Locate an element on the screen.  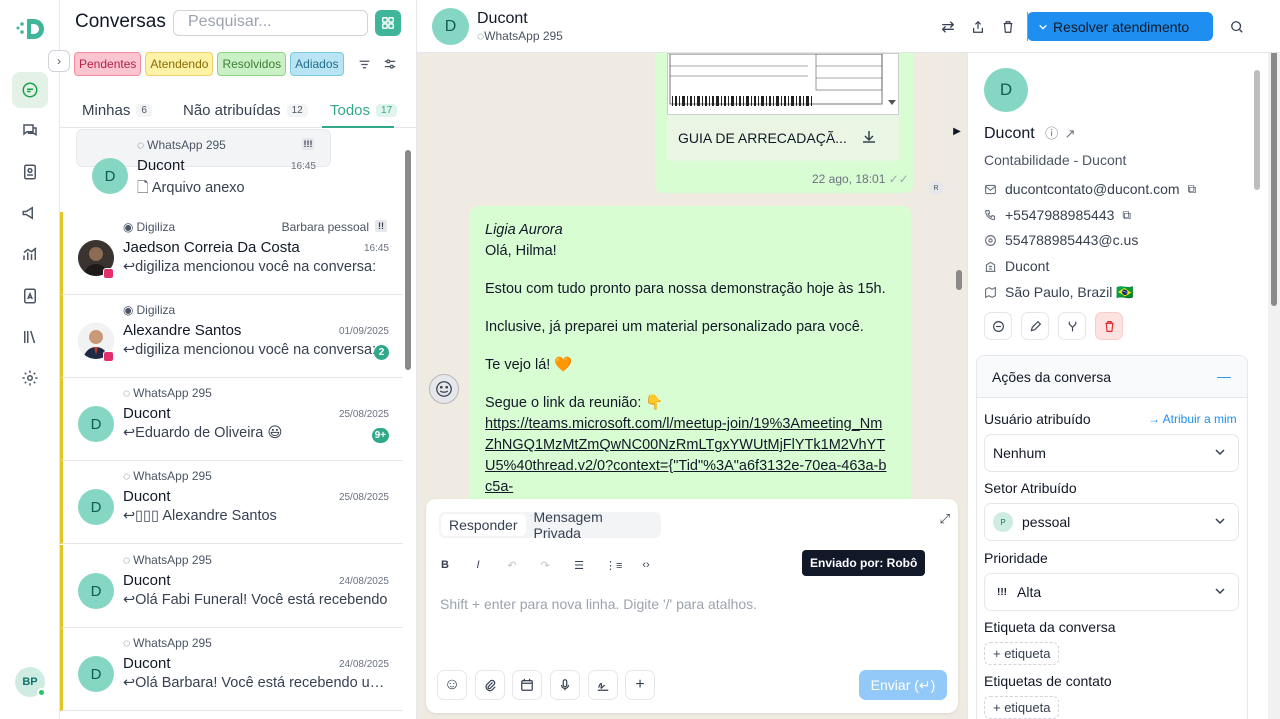
user-avatar: BP is located at coordinates (30, 682).